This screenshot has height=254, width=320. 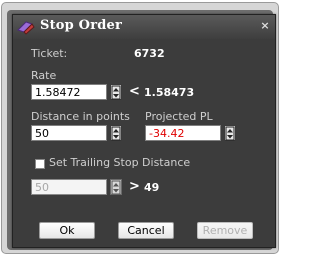 I want to click on rate-comparator: <, so click(x=134, y=91).